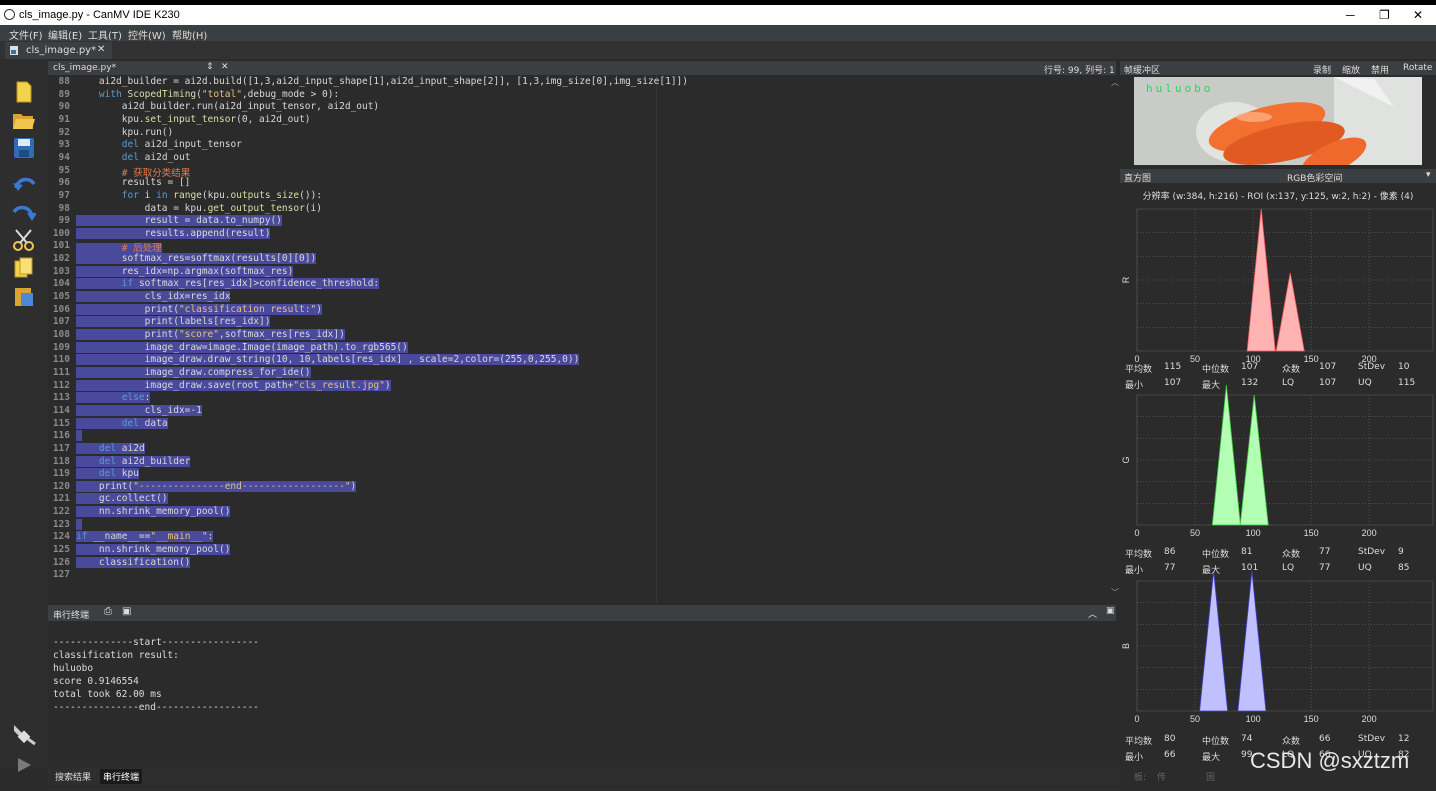  I want to click on code-line: del kpu, so click(107, 474).